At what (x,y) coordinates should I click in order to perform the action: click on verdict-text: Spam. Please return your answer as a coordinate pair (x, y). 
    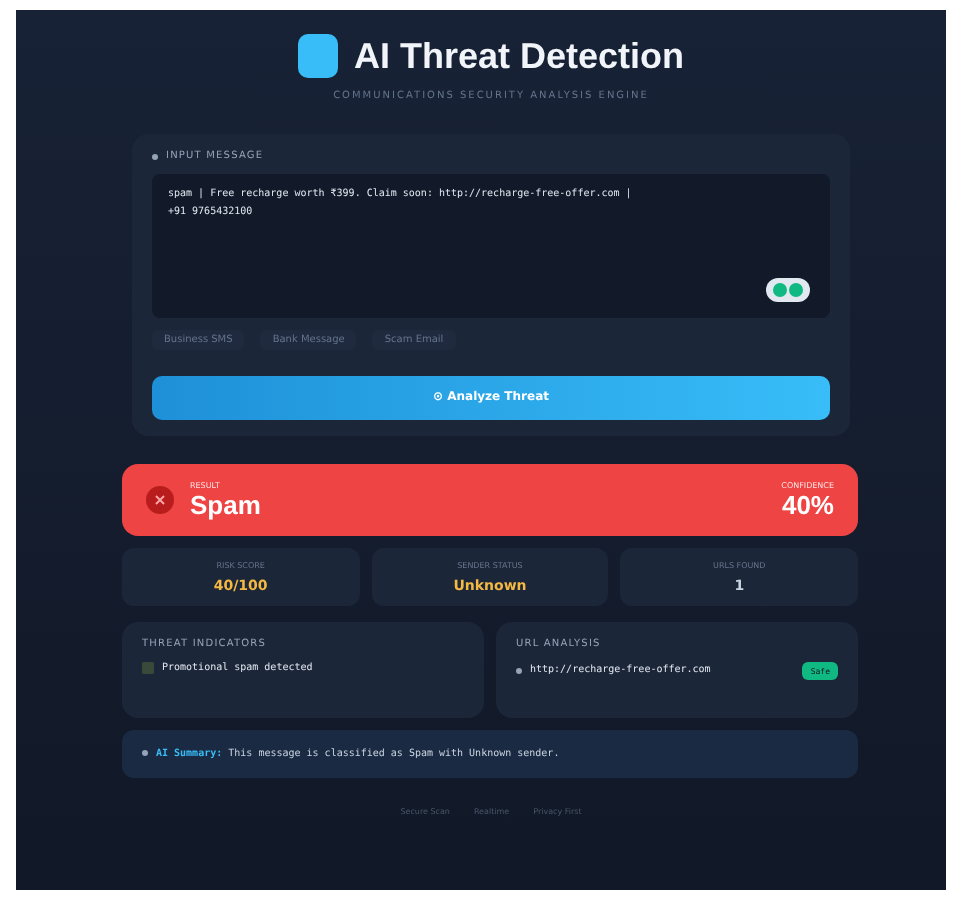
    Looking at the image, I should click on (225, 504).